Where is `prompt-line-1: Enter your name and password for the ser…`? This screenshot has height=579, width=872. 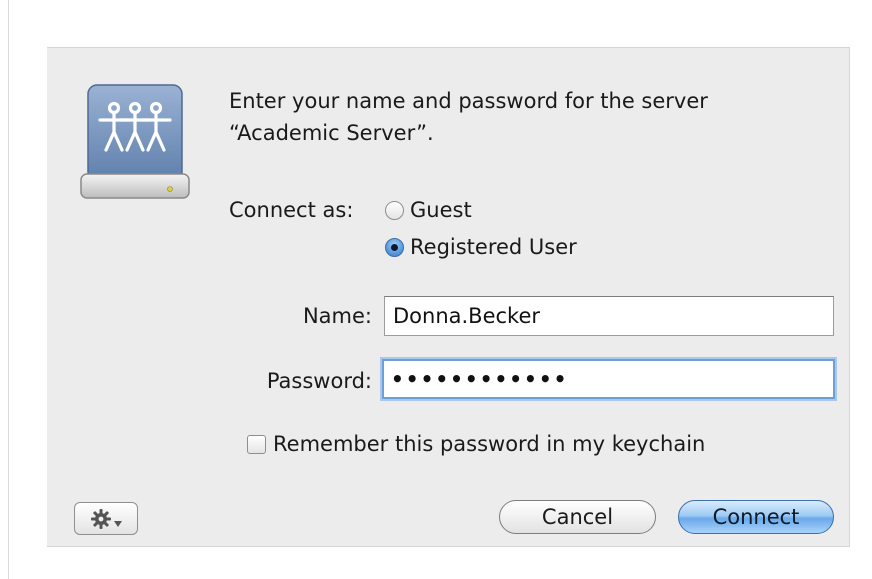
prompt-line-1: Enter your name and password for the ser… is located at coordinates (468, 101).